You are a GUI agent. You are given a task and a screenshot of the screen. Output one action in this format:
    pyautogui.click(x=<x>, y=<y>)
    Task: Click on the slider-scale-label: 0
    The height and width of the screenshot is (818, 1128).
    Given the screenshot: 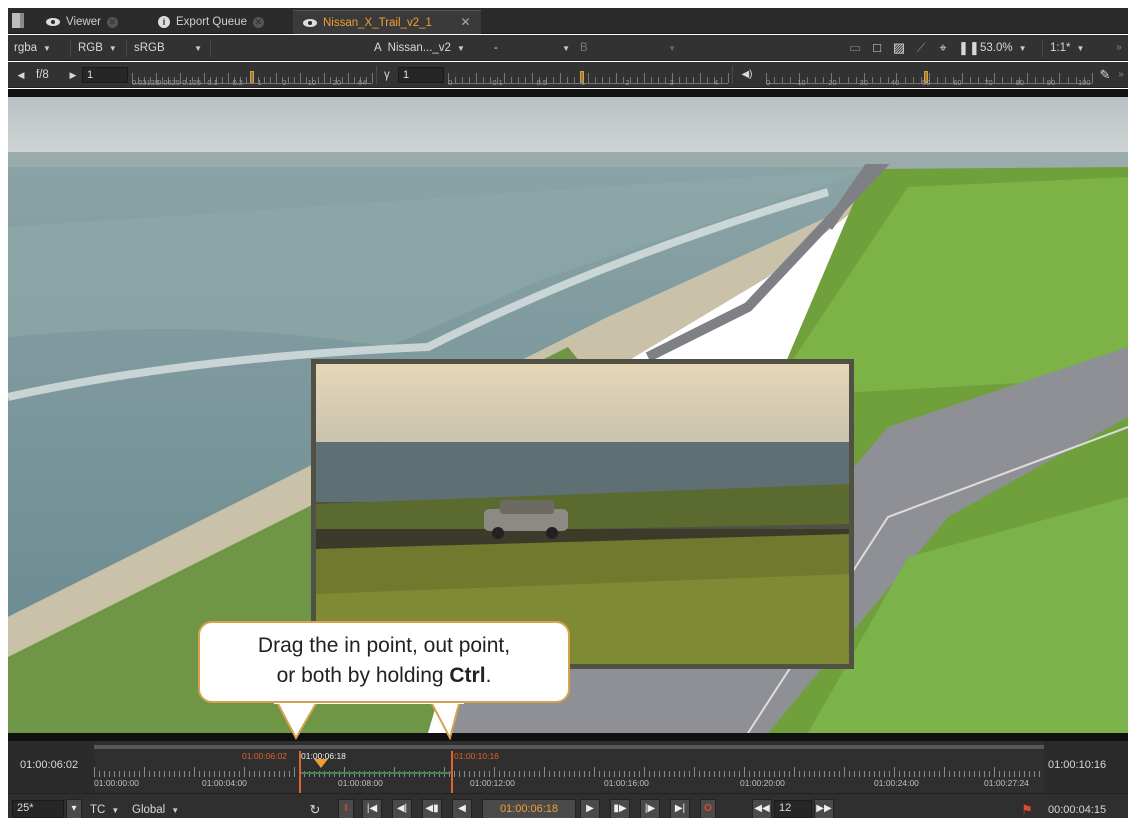 What is the action you would take?
    pyautogui.click(x=450, y=82)
    